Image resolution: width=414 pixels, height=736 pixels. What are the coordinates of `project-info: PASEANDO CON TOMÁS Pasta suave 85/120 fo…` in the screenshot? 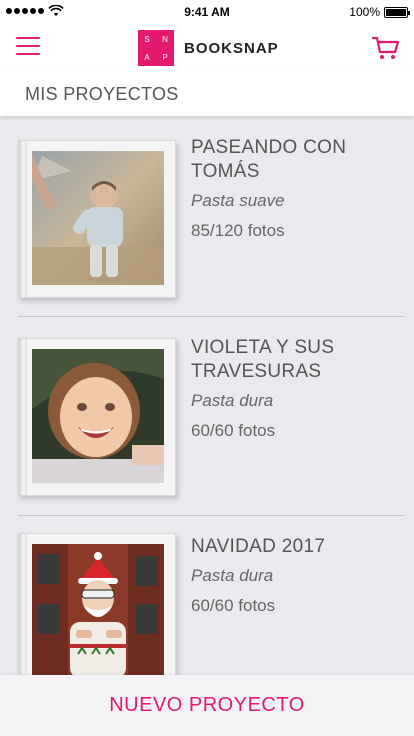 It's located at (268, 188).